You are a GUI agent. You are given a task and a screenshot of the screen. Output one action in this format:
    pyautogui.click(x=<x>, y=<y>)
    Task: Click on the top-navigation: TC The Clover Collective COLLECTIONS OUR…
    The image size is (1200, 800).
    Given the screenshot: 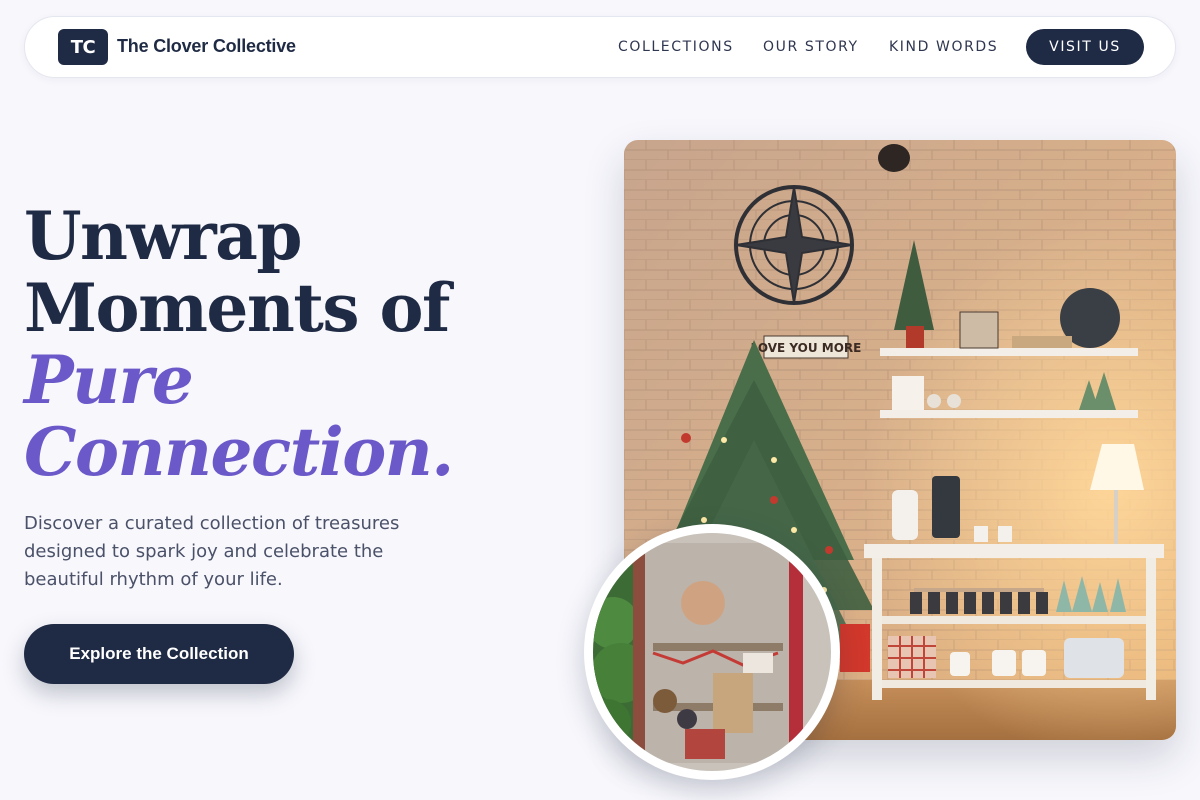 What is the action you would take?
    pyautogui.click(x=600, y=47)
    